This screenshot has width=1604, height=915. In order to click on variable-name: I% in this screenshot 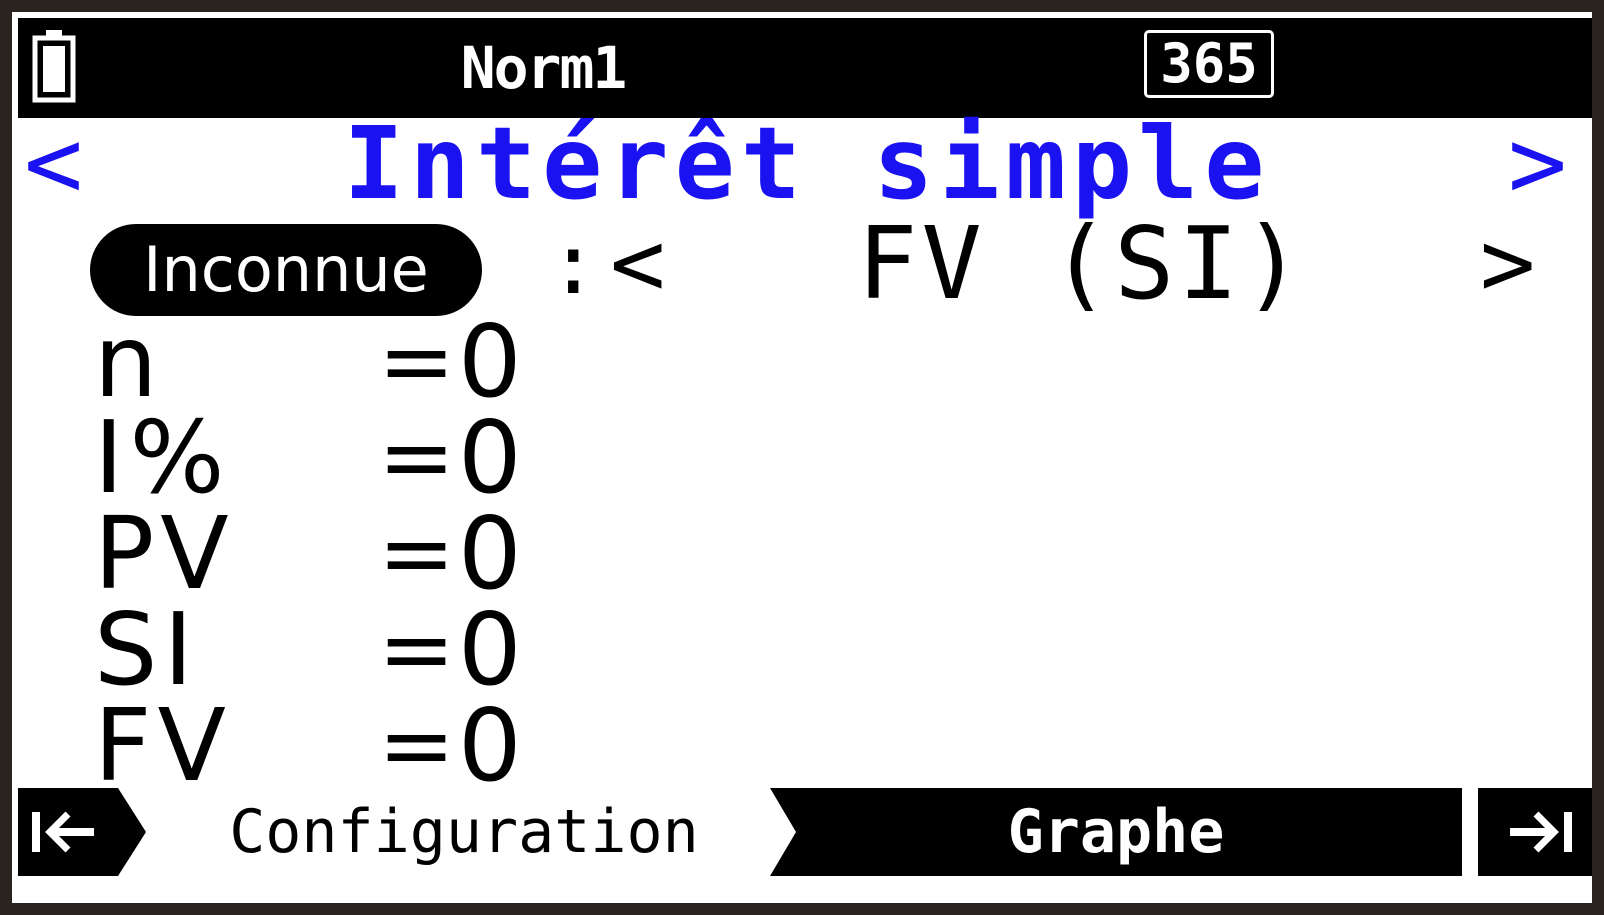, I will do `click(162, 457)`.